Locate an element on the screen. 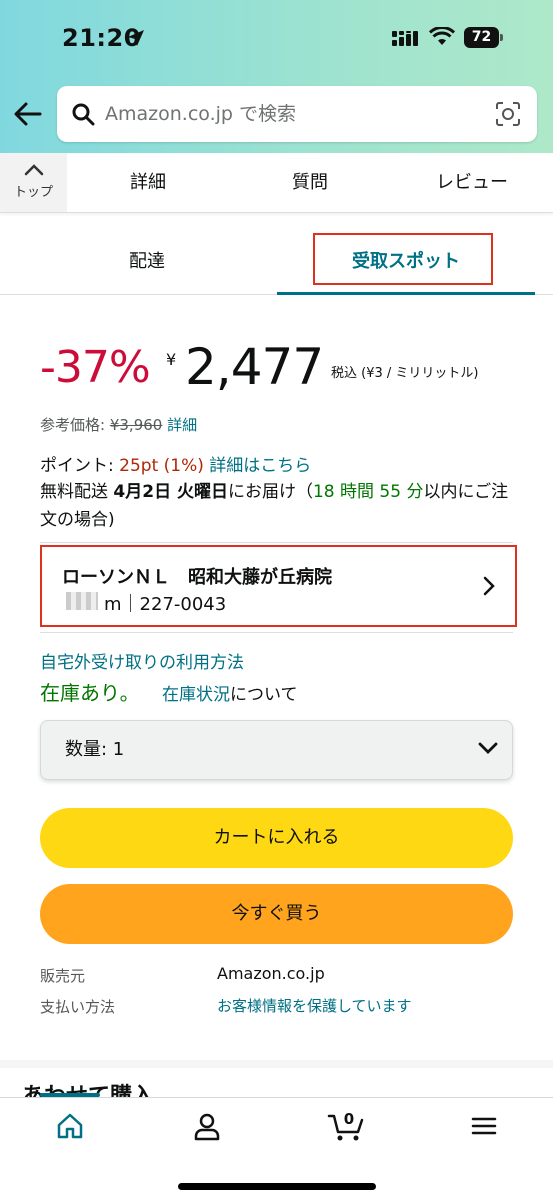 This screenshot has height=1200, width=553. battery-level: 72 is located at coordinates (481, 37).